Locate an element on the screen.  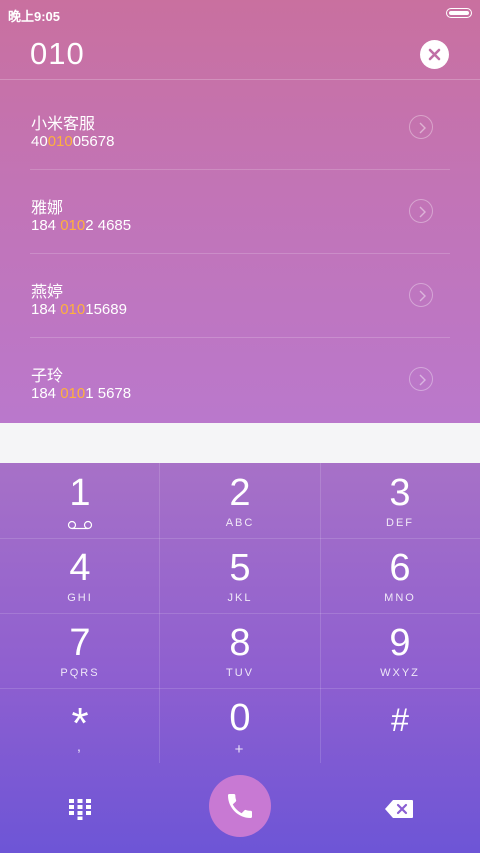
contact-row: 燕婷 184 01015689 is located at coordinates (240, 296).